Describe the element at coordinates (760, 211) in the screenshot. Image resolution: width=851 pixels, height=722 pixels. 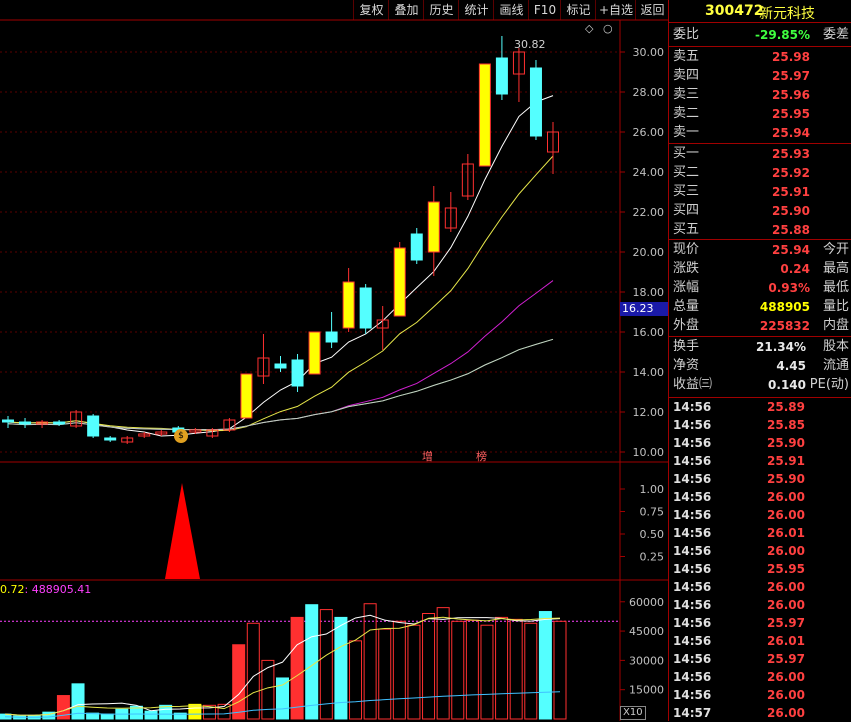
I see `bid-row: 买四 25.90` at that location.